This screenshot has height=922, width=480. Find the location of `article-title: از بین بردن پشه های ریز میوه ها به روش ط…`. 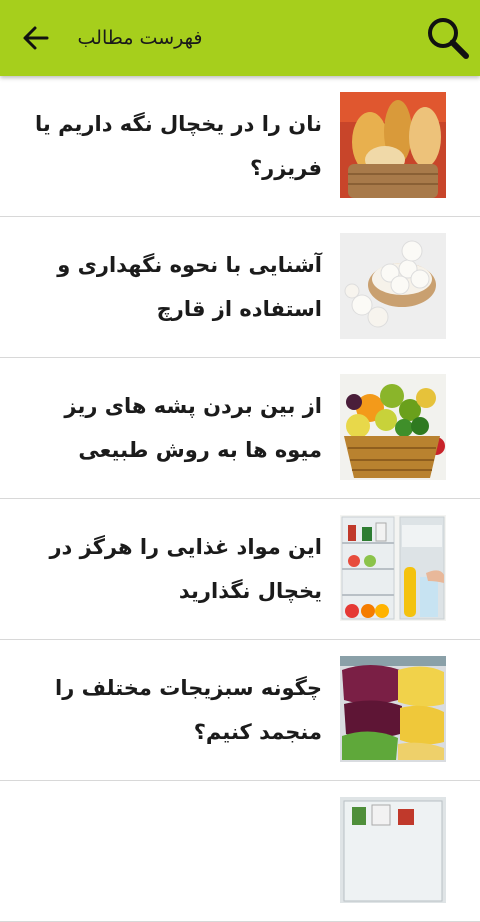

article-title: از بین بردن پشه های ریز میوه ها به روش ط… is located at coordinates (193, 428).